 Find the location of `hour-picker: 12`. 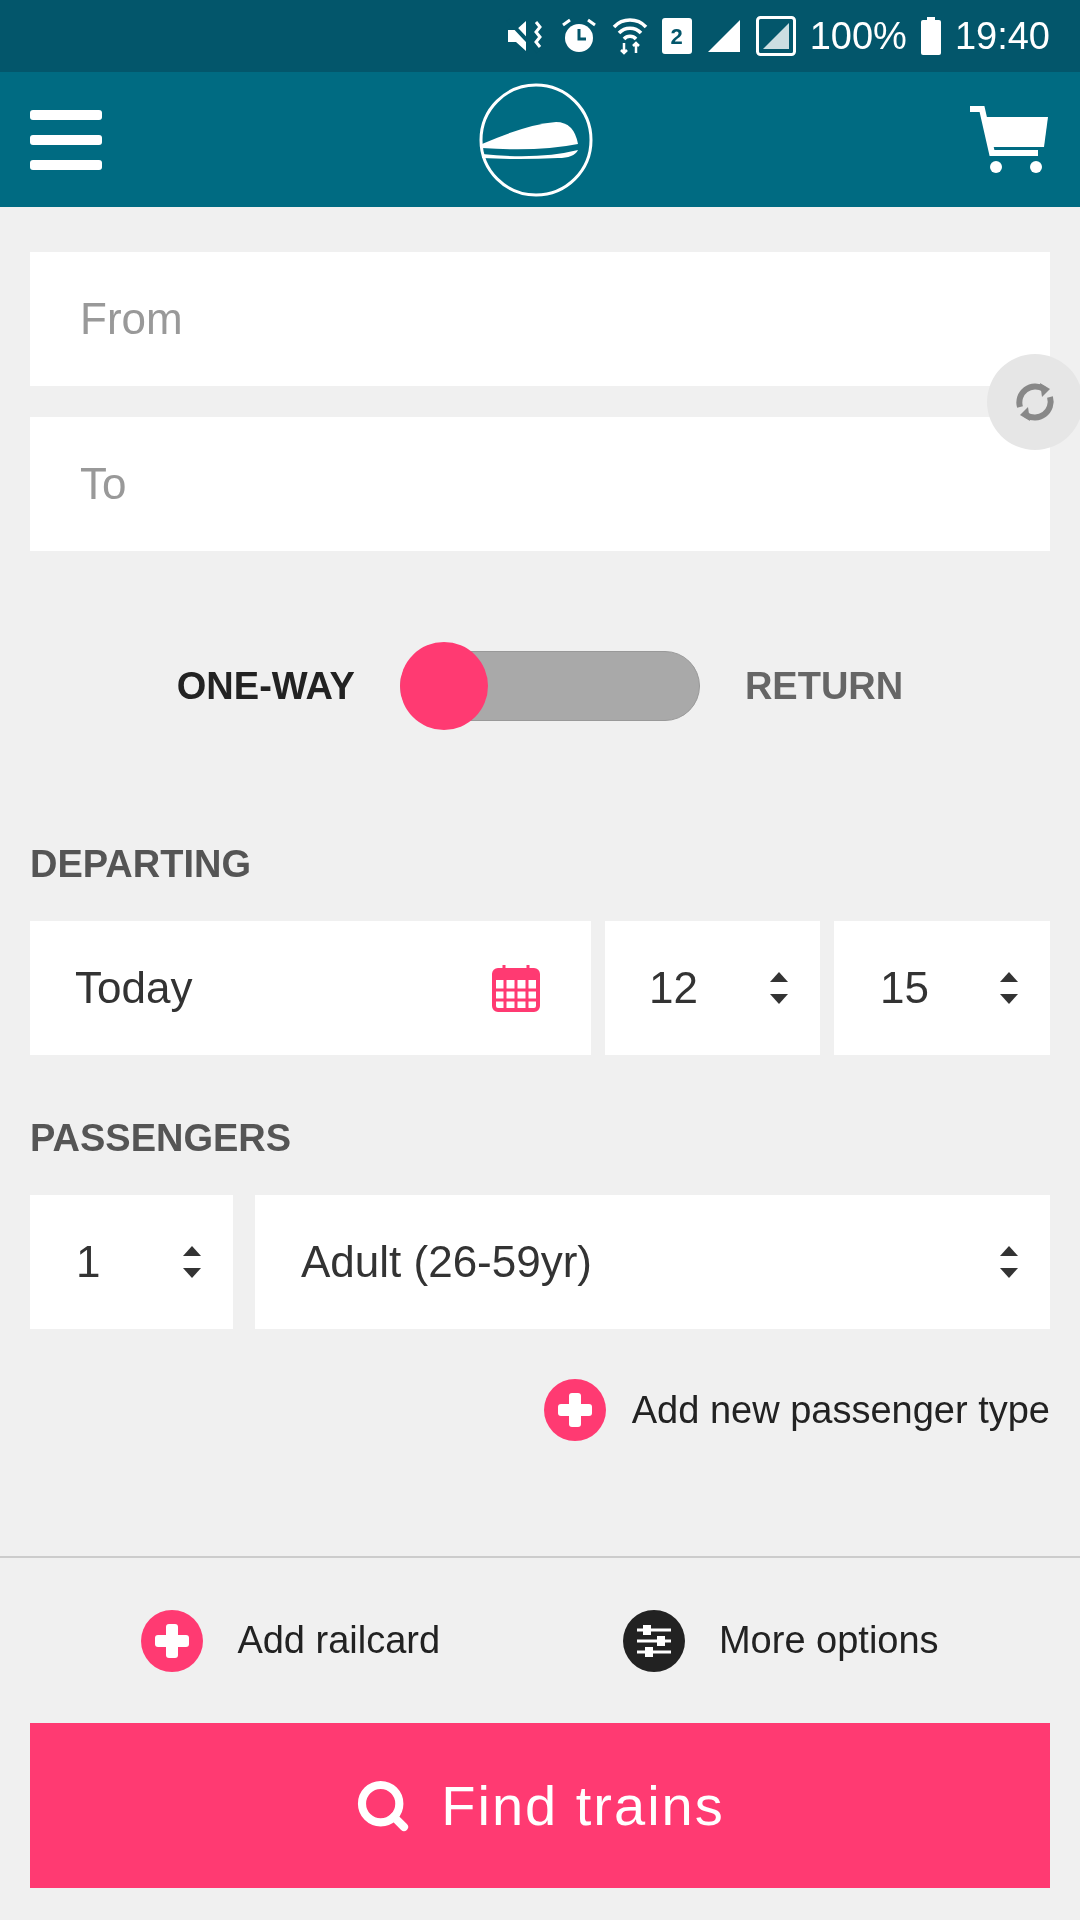

hour-picker: 12 is located at coordinates (712, 988).